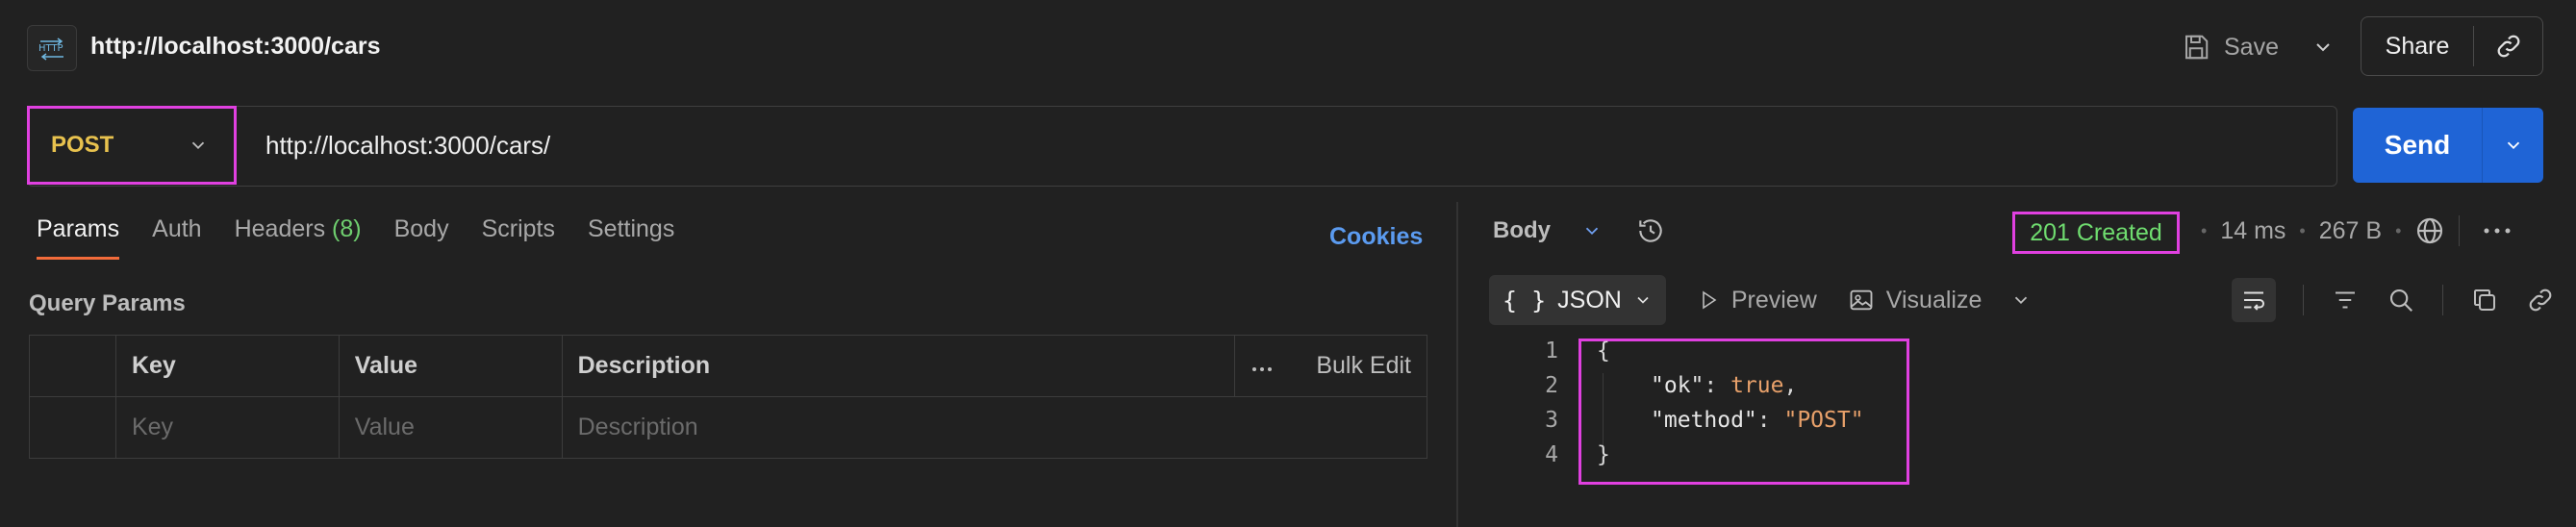 The height and width of the screenshot is (527, 2576). Describe the element at coordinates (1522, 230) in the screenshot. I see `response-body-label: Body` at that location.